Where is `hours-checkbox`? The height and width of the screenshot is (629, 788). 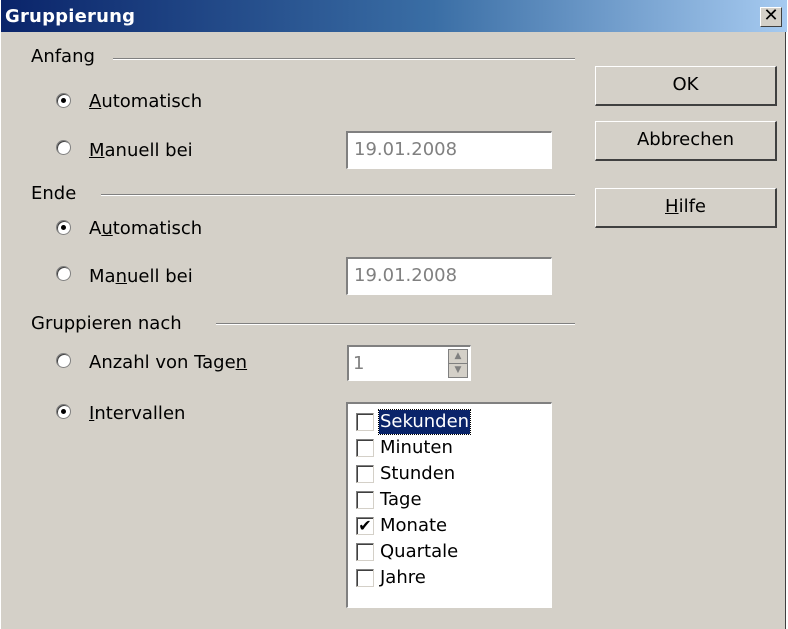
hours-checkbox is located at coordinates (365, 474).